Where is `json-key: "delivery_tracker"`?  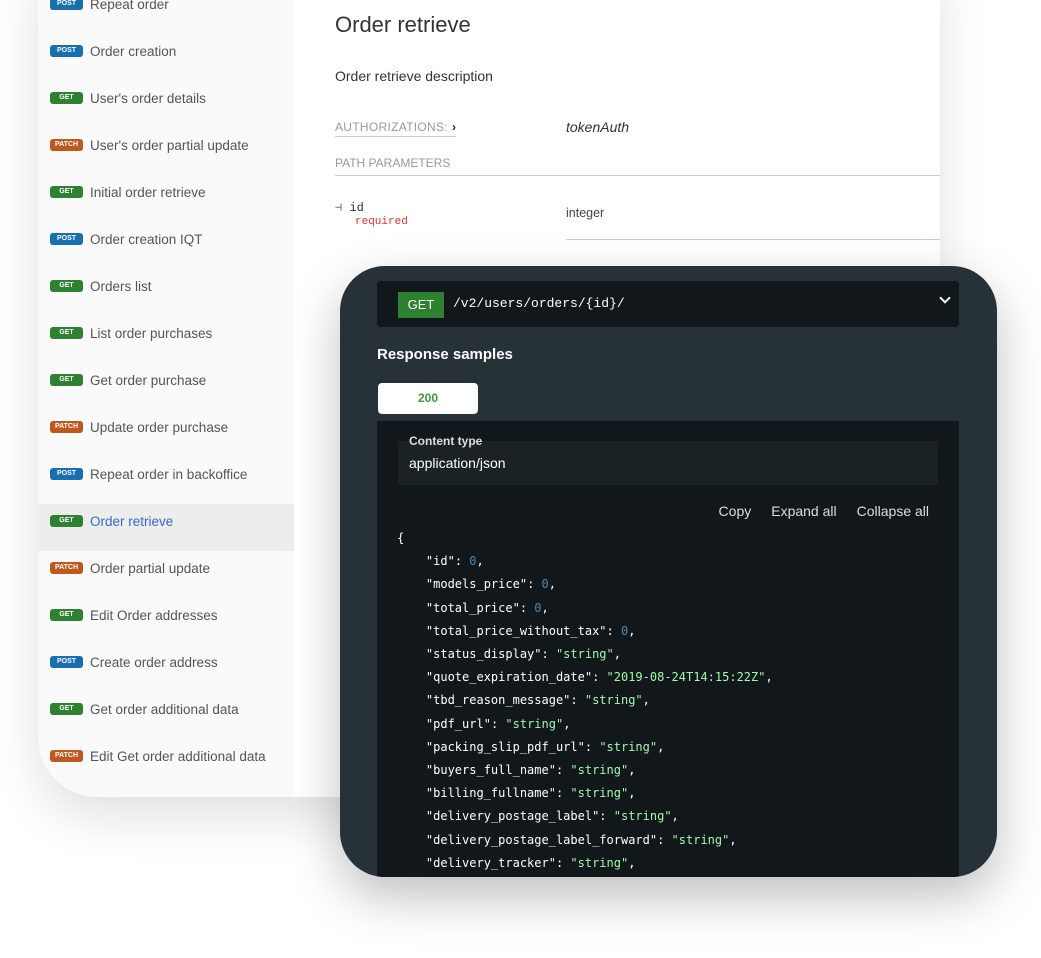
json-key: "delivery_tracker" is located at coordinates (490, 862).